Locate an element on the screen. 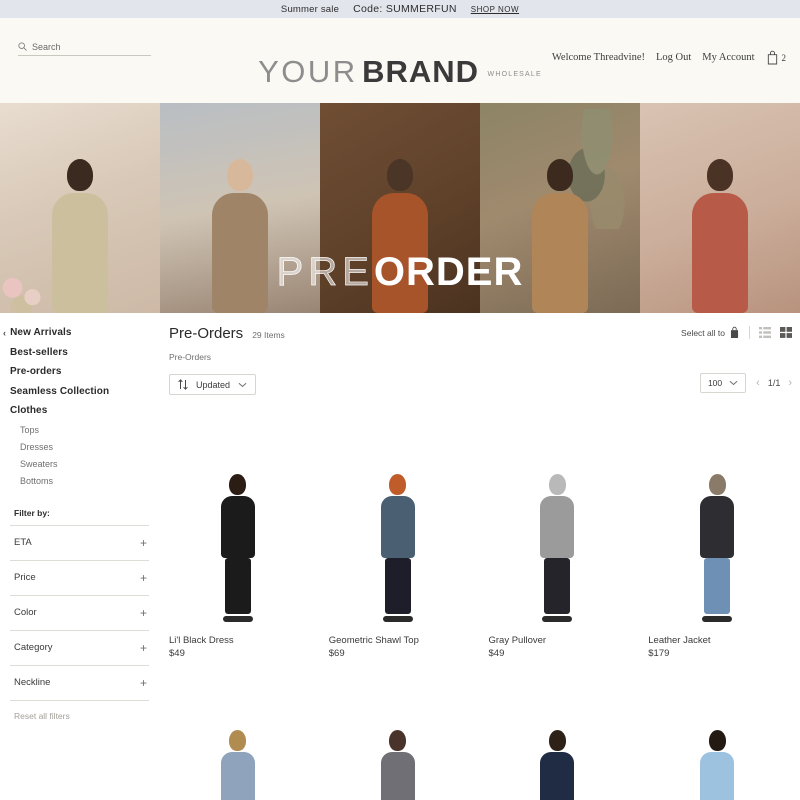 The image size is (800, 800). product-price: $69 is located at coordinates (336, 653).